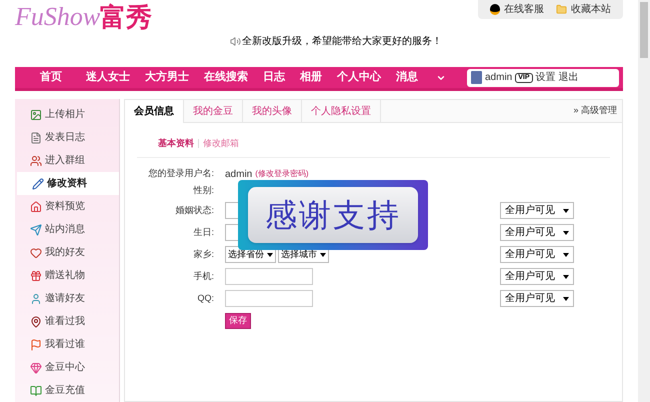 The height and width of the screenshot is (402, 650). Describe the element at coordinates (154, 111) in the screenshot. I see `tab: 会员信息` at that location.